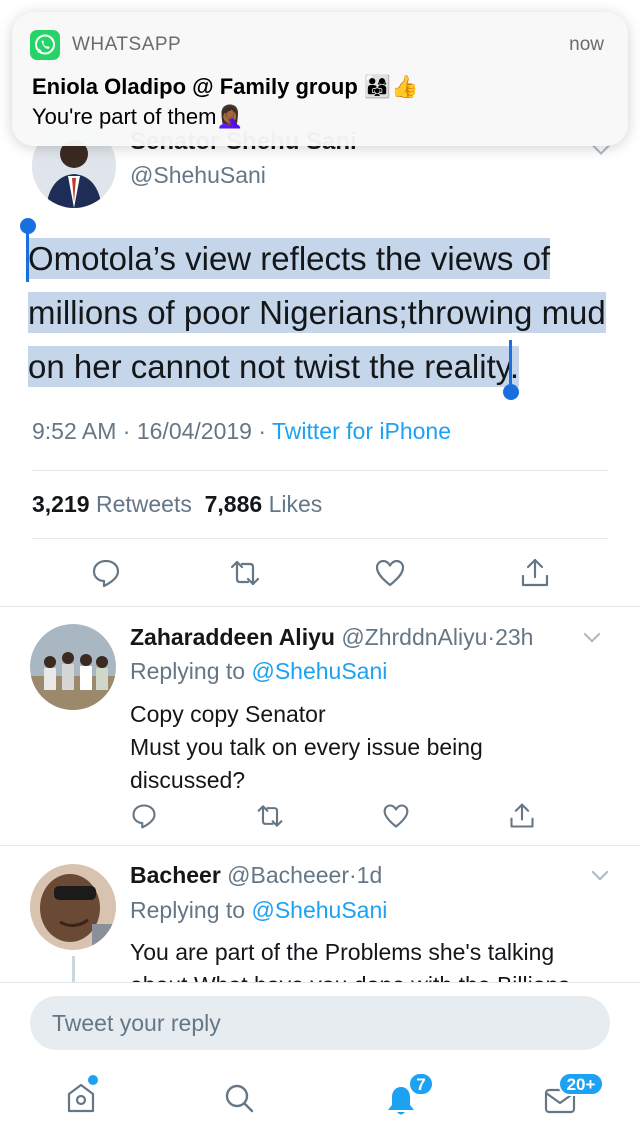 The image size is (640, 1138). I want to click on reply-author-name: Zaharaddeen Aliyu, so click(232, 637).